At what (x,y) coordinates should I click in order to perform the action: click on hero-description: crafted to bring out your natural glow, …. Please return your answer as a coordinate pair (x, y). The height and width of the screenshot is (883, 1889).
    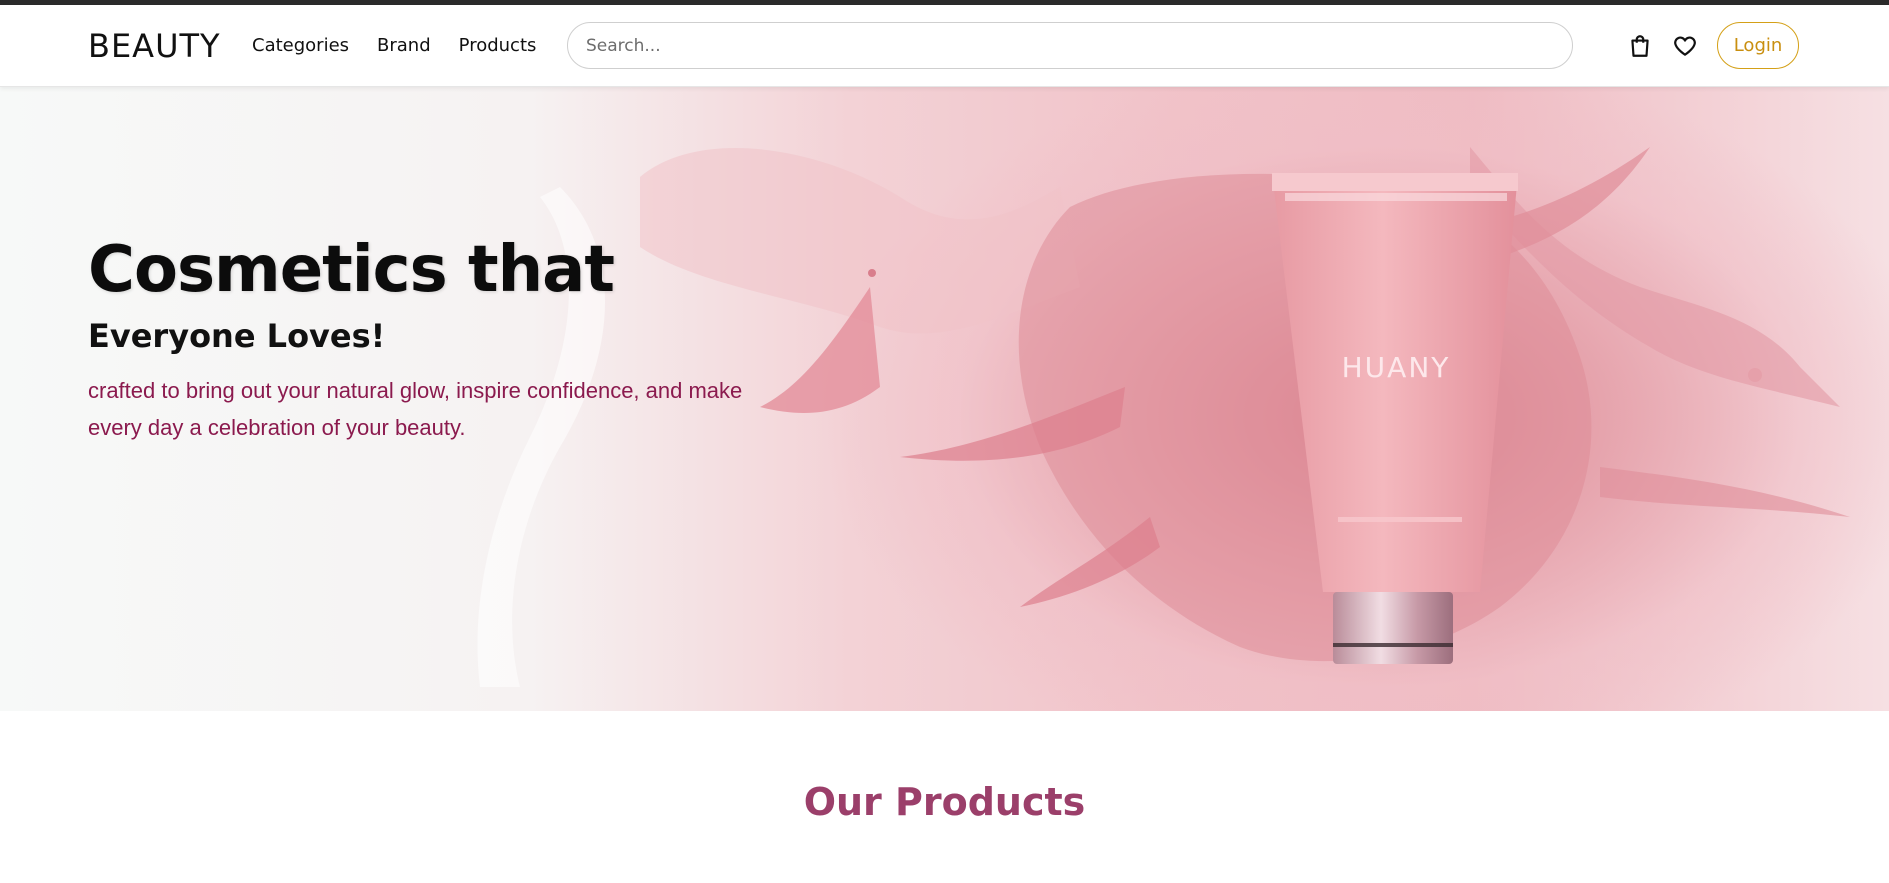
    Looking at the image, I should click on (415, 409).